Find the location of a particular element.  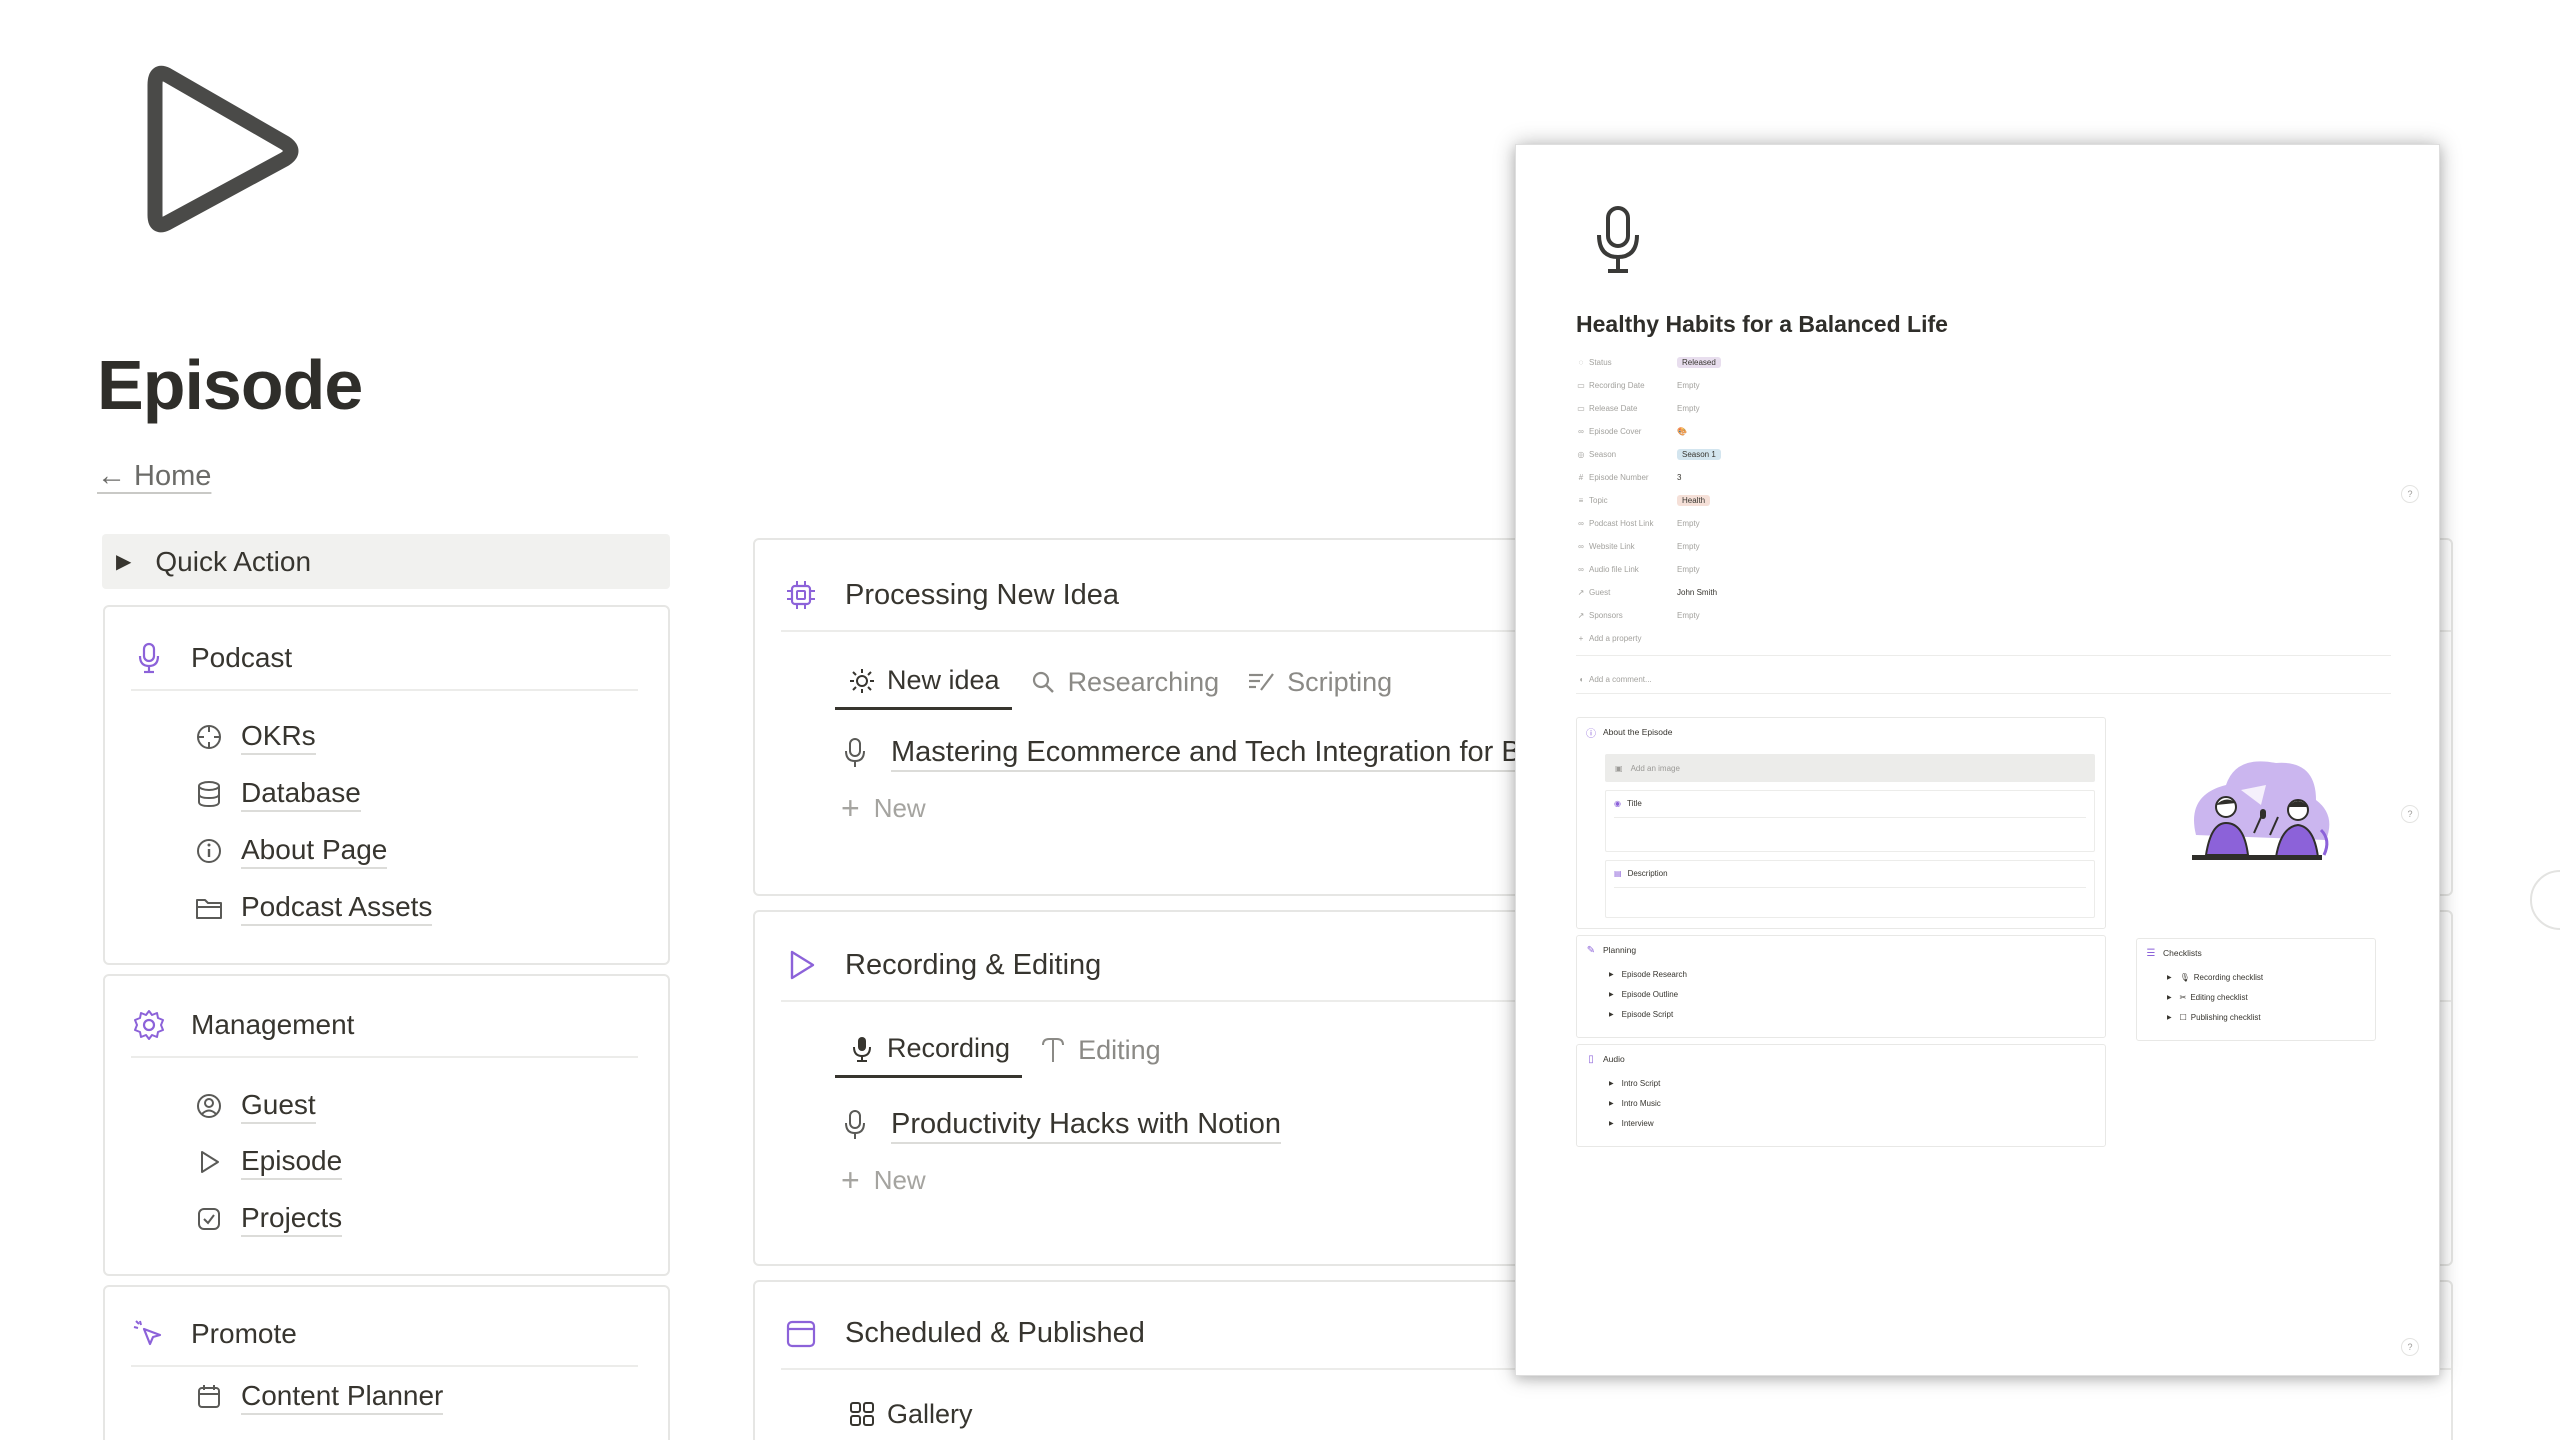

property-row: ↗ Guest John Smith is located at coordinates (1646, 592).